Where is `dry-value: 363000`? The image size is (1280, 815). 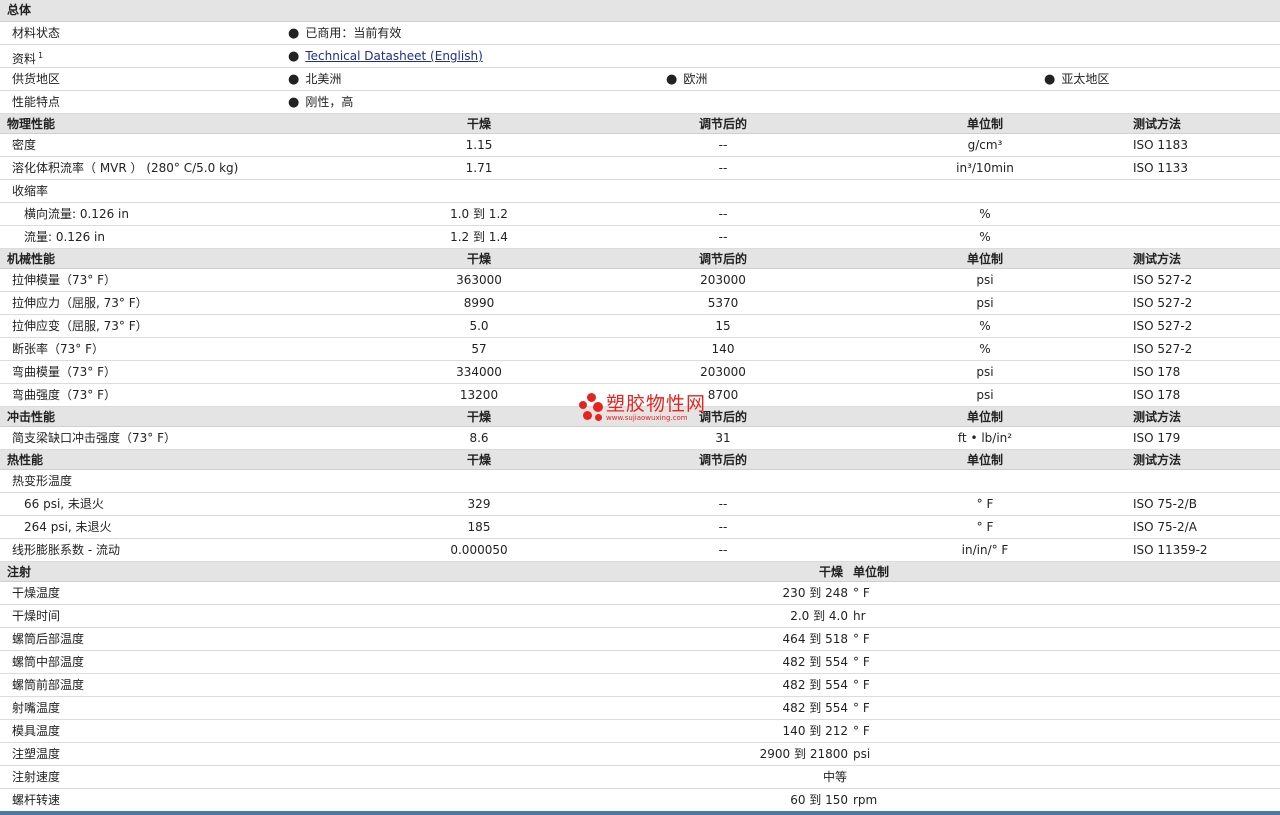
dry-value: 363000 is located at coordinates (479, 280).